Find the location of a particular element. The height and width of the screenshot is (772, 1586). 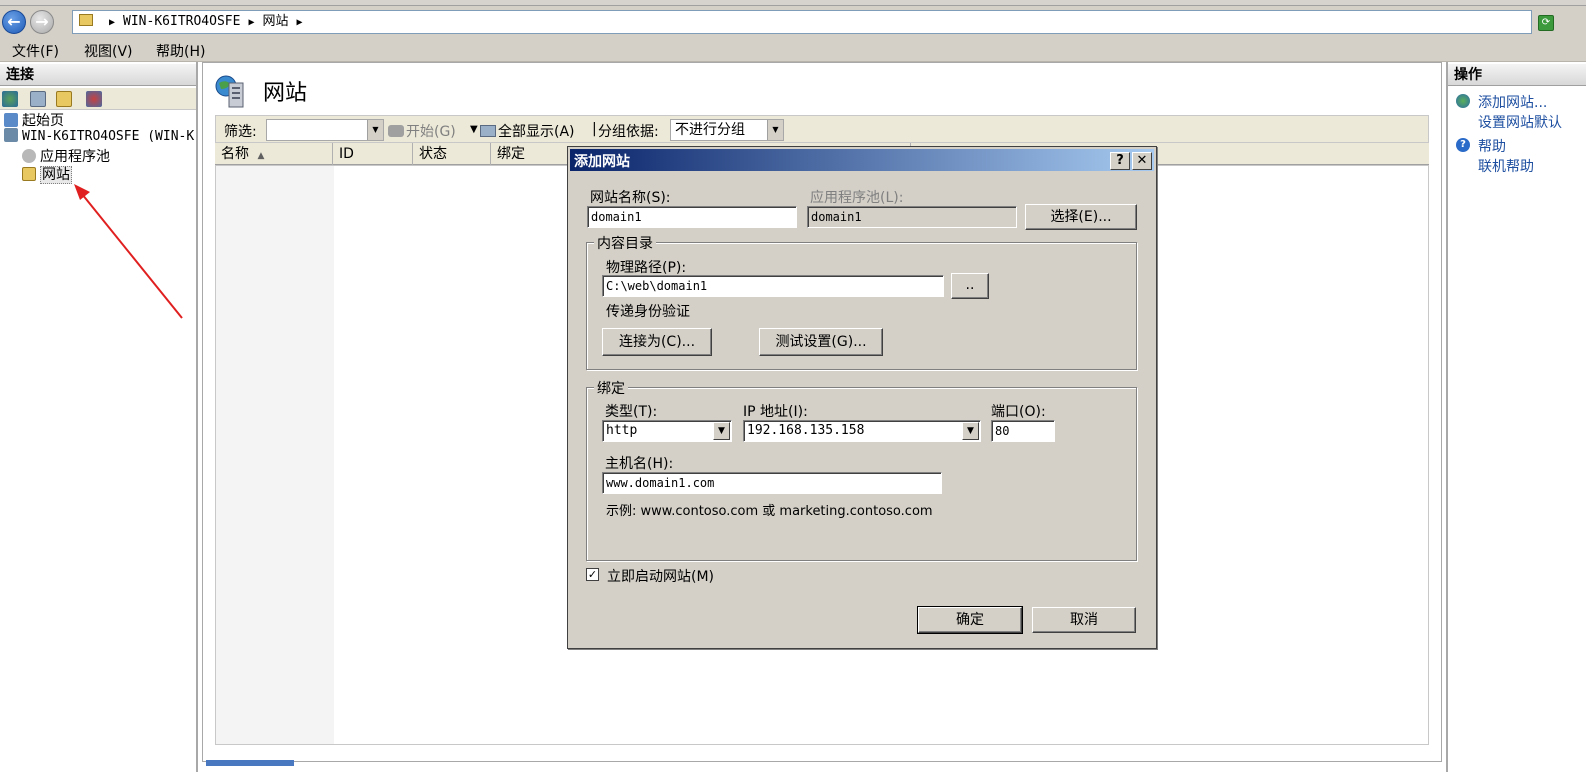

column-status: 状态 is located at coordinates (452, 154).